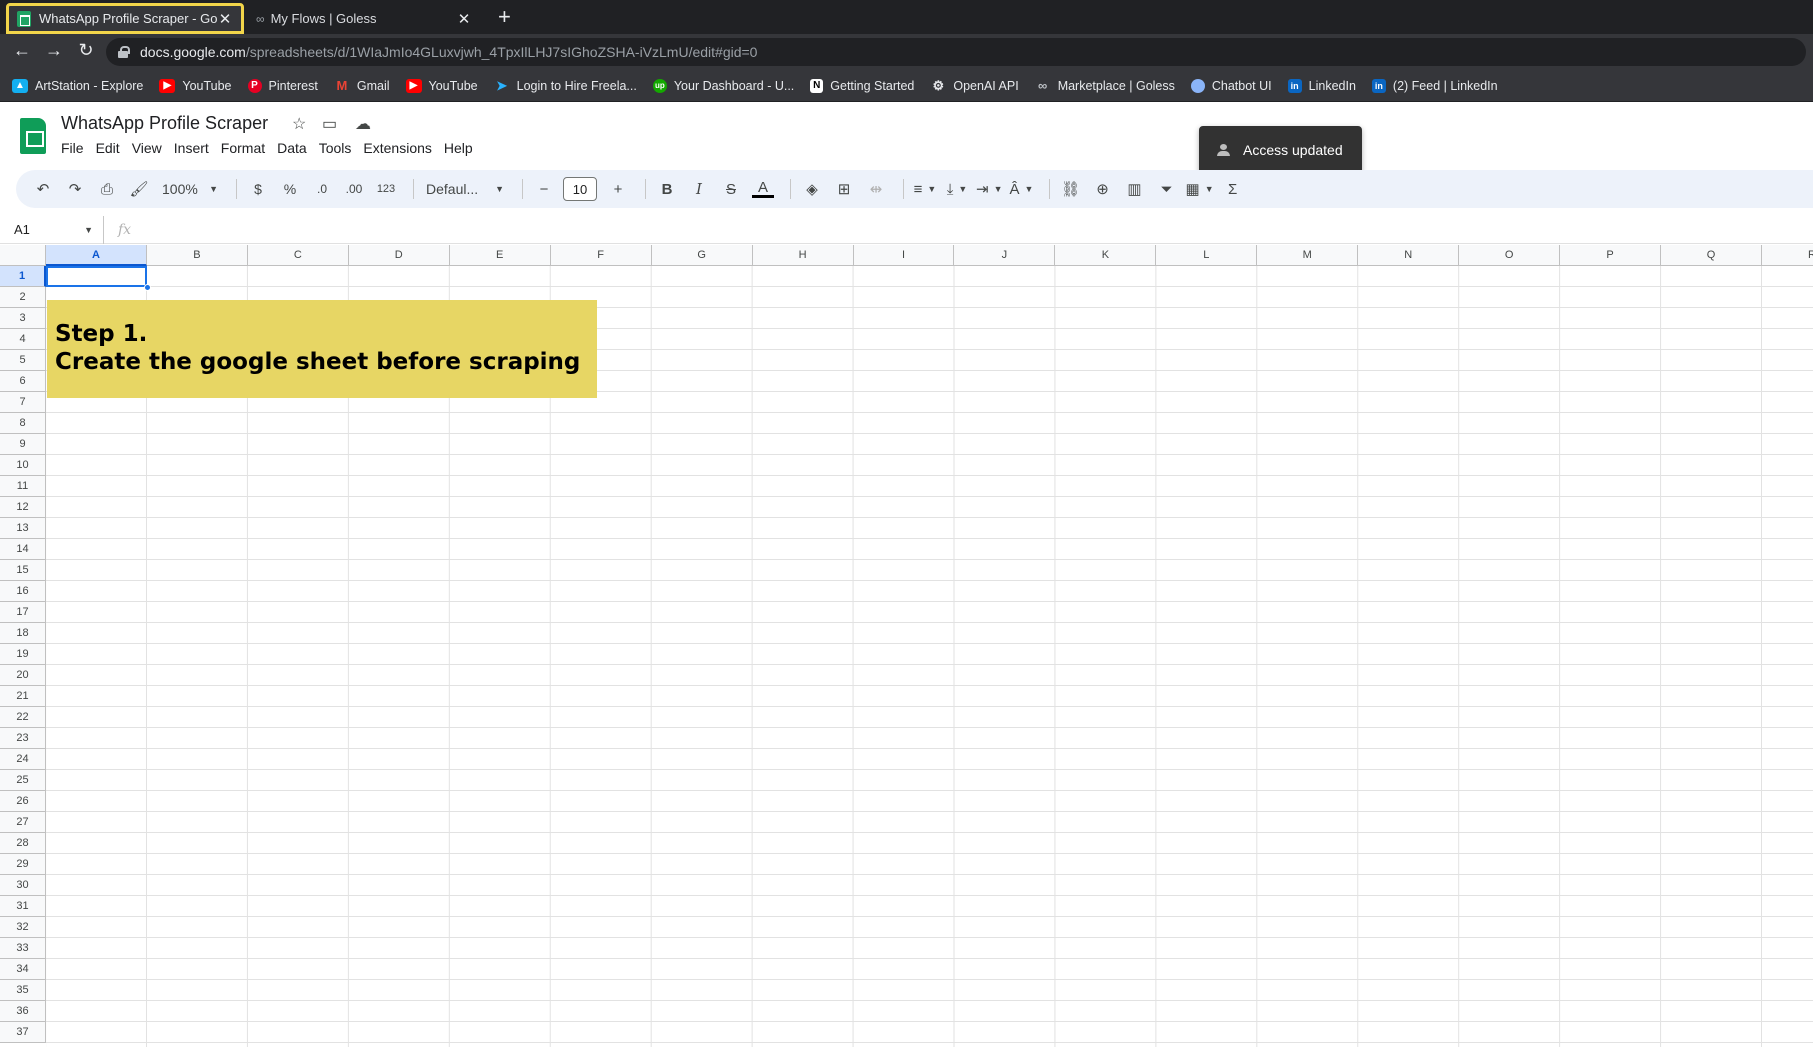 The image size is (1813, 1047). Describe the element at coordinates (72, 148) in the screenshot. I see `menu-file: File` at that location.